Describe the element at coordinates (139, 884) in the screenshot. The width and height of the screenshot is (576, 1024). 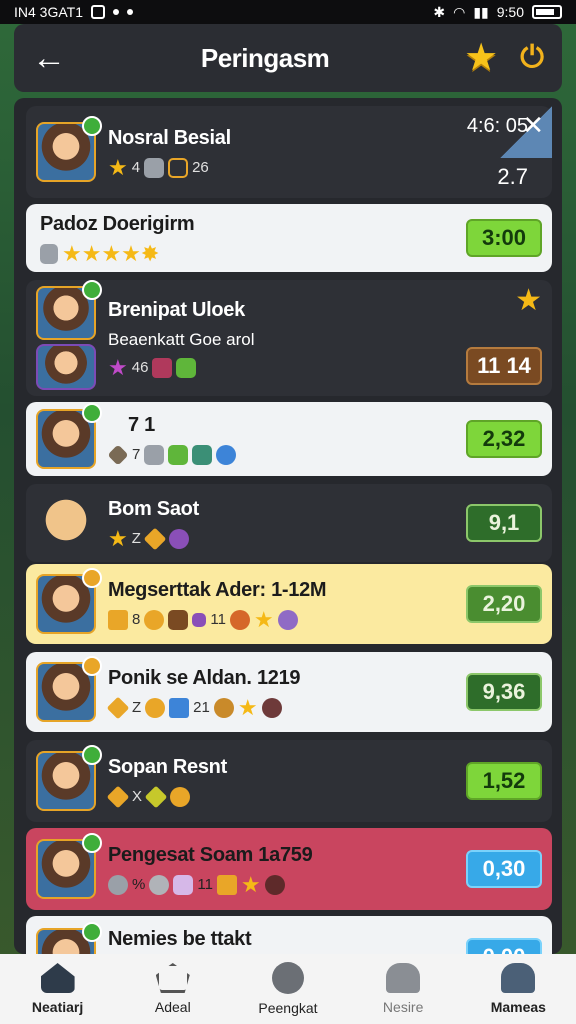
I see `item-count: %` at that location.